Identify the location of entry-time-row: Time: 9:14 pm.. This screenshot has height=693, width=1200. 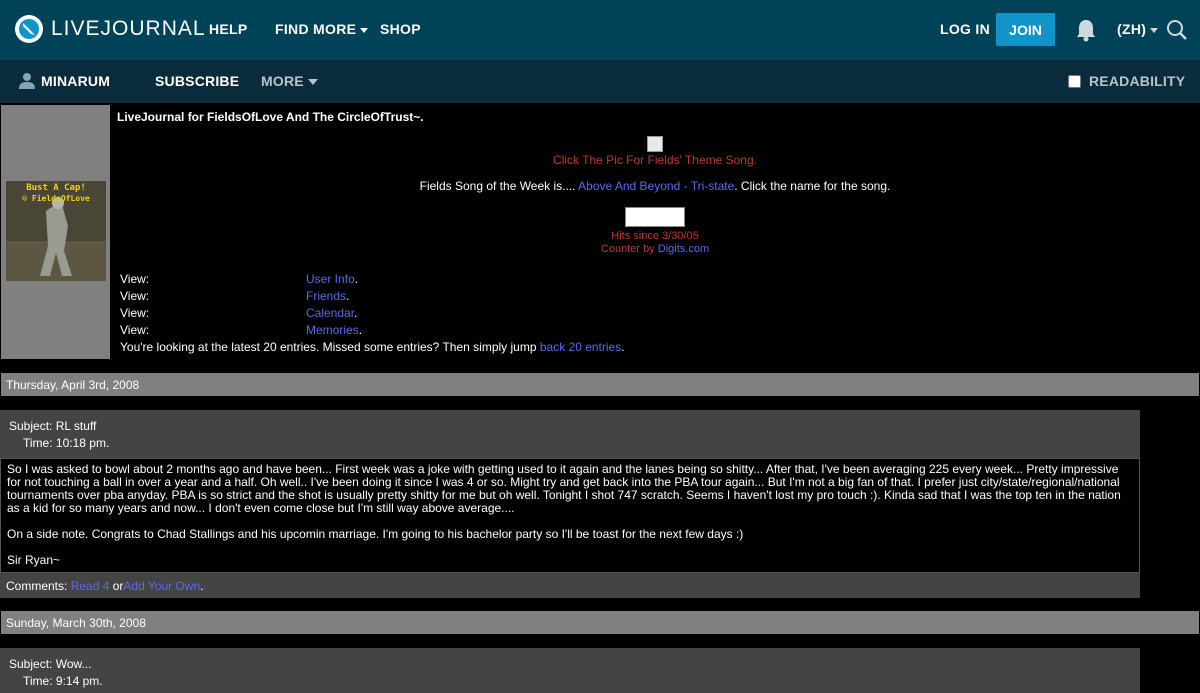
(63, 681).